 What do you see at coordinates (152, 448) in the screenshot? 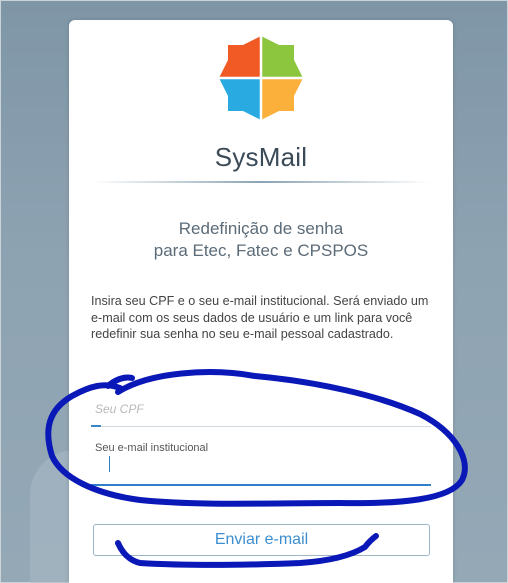
I see `email-field-label: Seu e-mail institucional` at bounding box center [152, 448].